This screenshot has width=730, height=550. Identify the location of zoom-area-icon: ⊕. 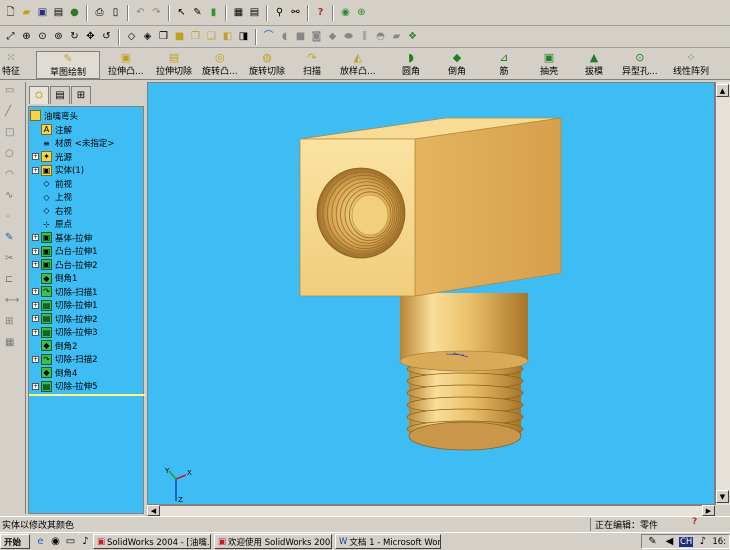
(26, 36).